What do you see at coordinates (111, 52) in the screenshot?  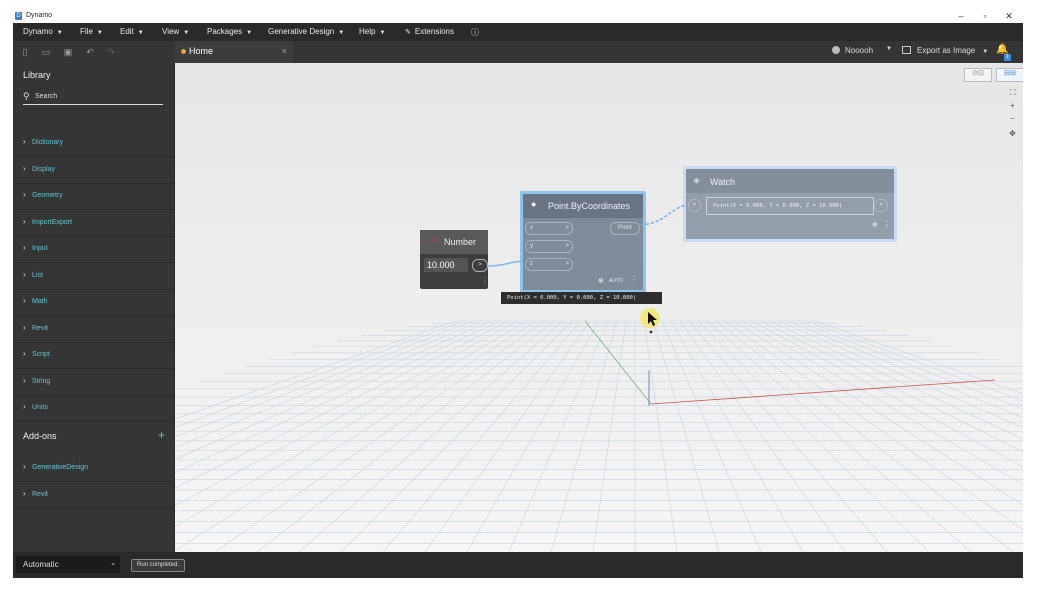 I see `redo-icon: ↷` at bounding box center [111, 52].